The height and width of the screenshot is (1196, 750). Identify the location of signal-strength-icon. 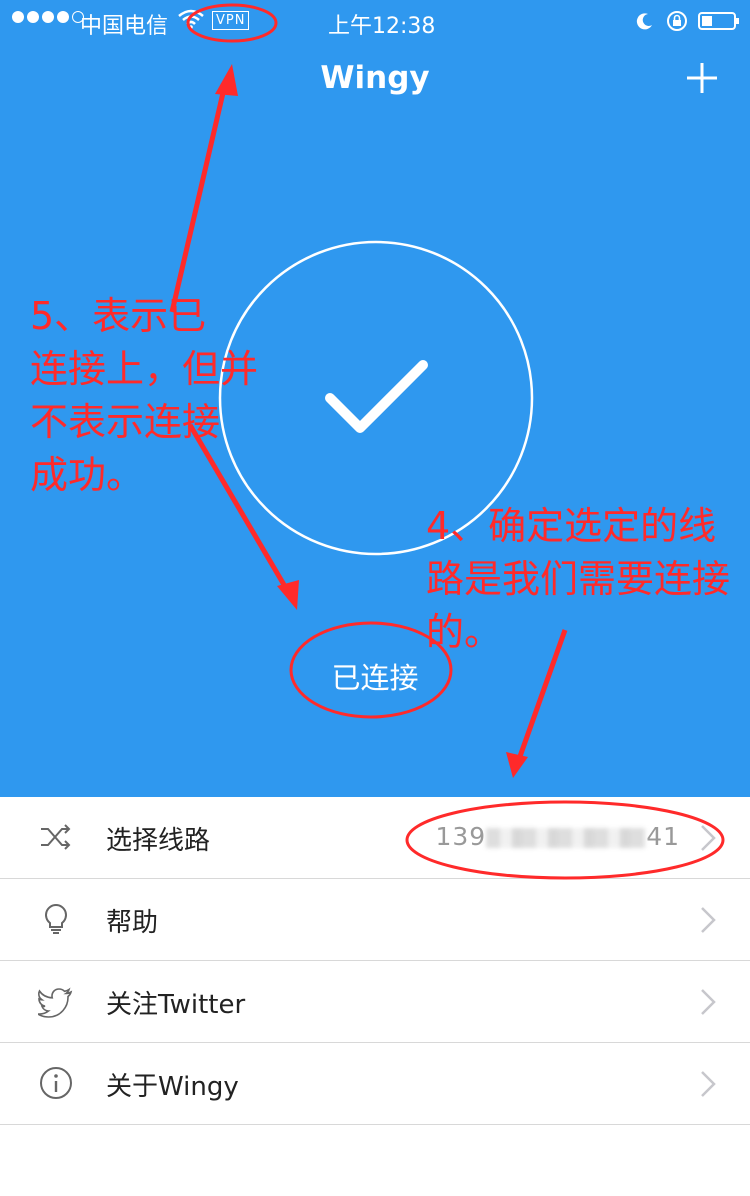
(48, 17).